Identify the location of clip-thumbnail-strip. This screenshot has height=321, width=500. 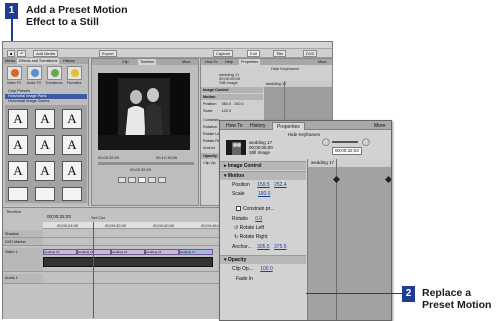
(128, 262).